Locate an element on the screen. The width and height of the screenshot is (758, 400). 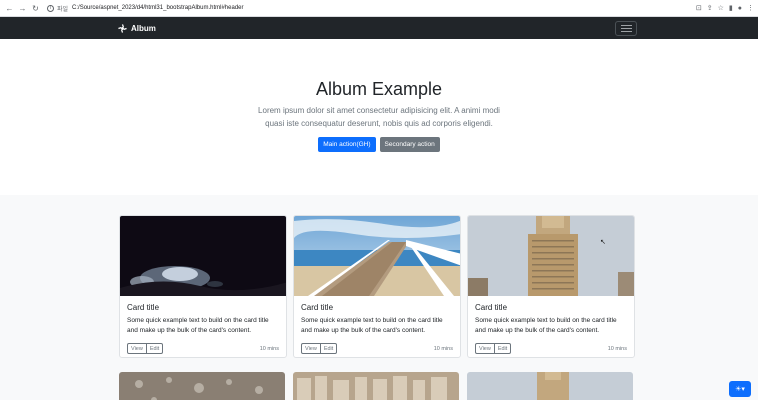
secondary-action-button: Secondary action is located at coordinates (409, 144).